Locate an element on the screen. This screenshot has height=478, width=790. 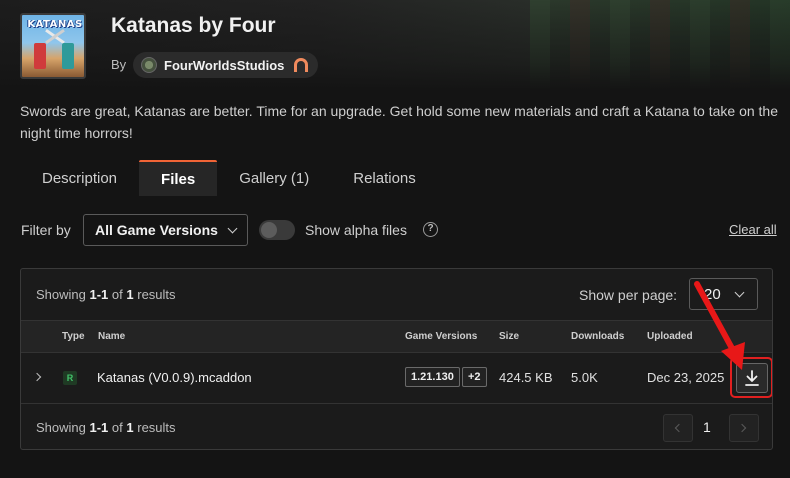
expand-chevron-icon is located at coordinates (37, 377).